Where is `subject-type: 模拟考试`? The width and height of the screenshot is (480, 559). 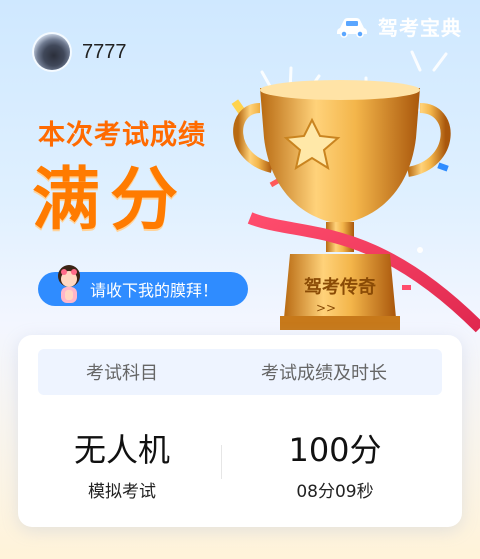 subject-type: 模拟考试 is located at coordinates (122, 492).